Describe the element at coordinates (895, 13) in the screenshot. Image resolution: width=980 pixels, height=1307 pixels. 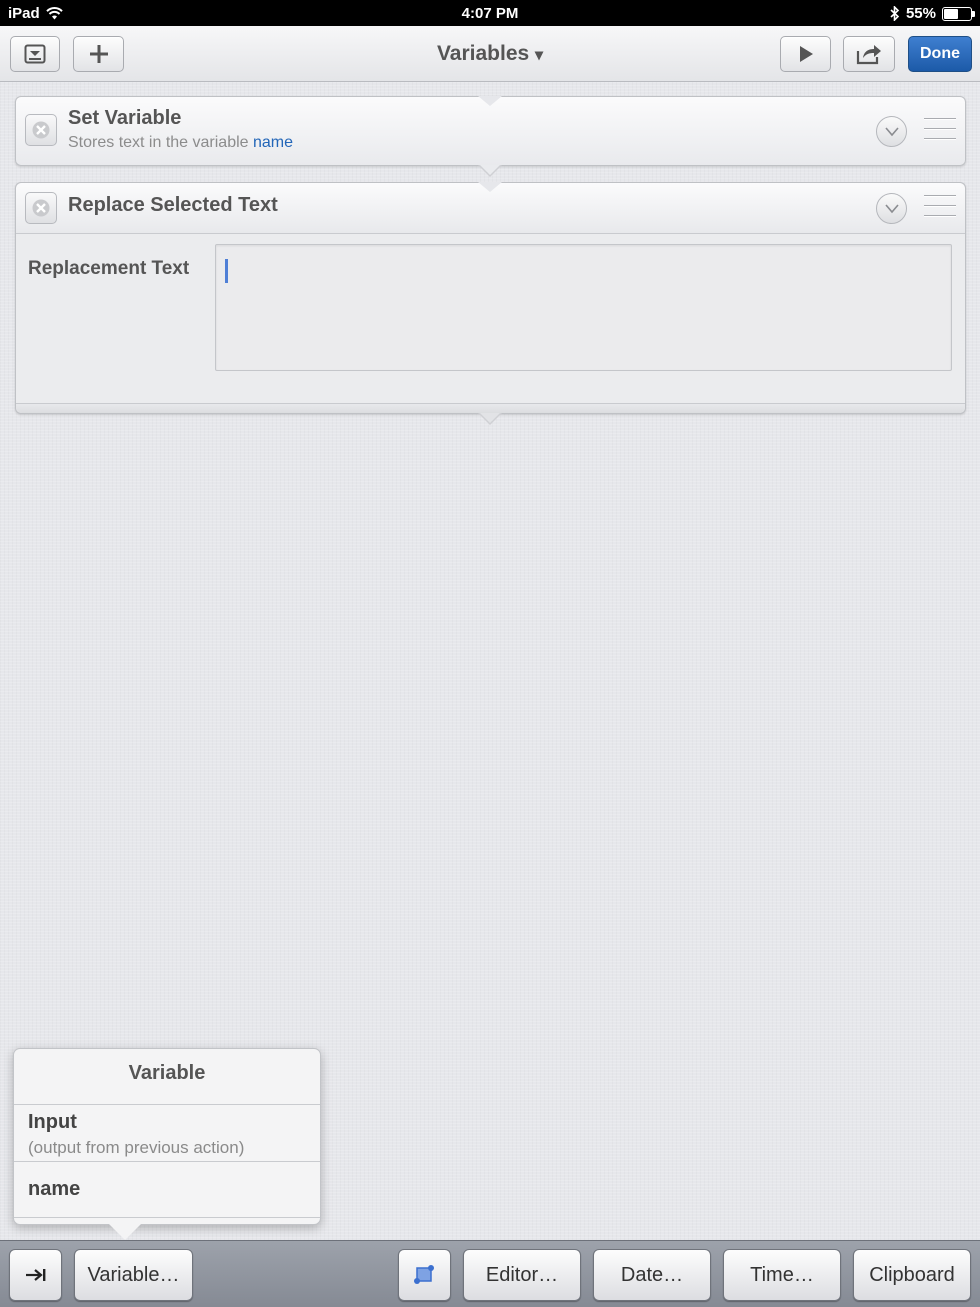
I see `bluetooth-icon` at that location.